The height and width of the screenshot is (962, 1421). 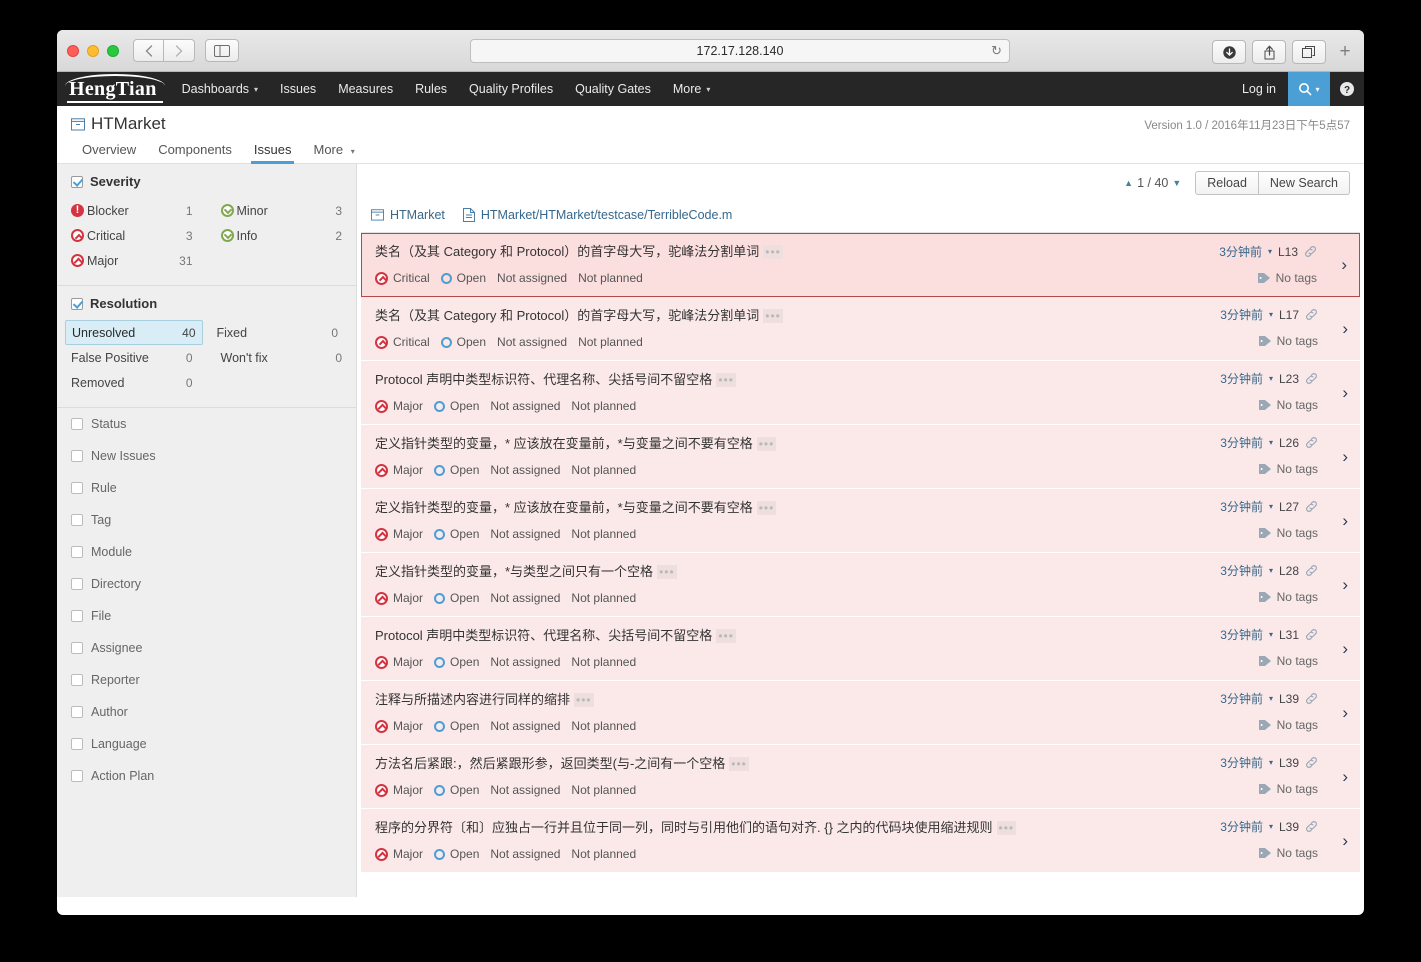 I want to click on minimize-window-button, so click(x=93, y=50).